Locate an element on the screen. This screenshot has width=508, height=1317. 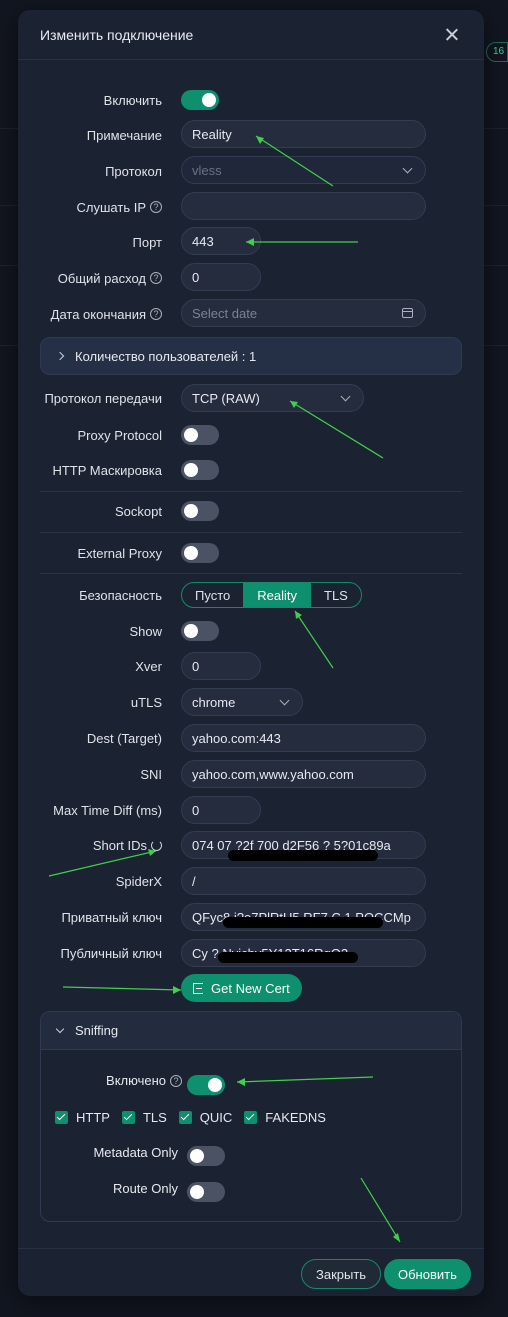
max-time-diff-input: 0 is located at coordinates (221, 810).